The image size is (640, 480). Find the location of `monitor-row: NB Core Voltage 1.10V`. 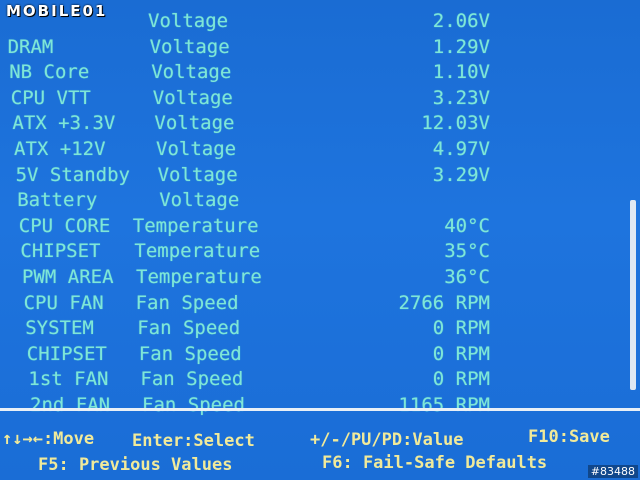

monitor-row: NB Core Voltage 1.10V is located at coordinates (249, 72).